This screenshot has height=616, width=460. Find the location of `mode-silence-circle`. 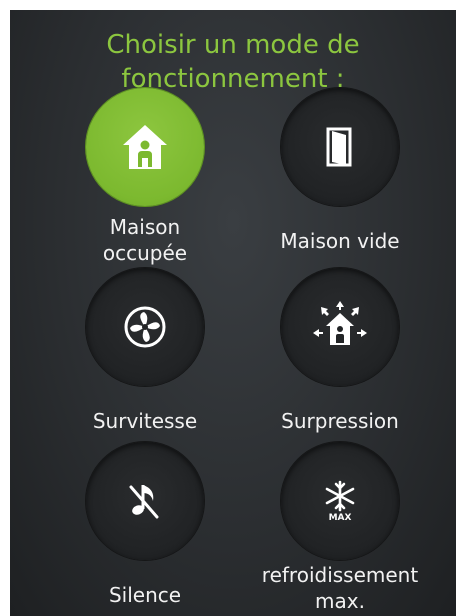

mode-silence-circle is located at coordinates (145, 501).